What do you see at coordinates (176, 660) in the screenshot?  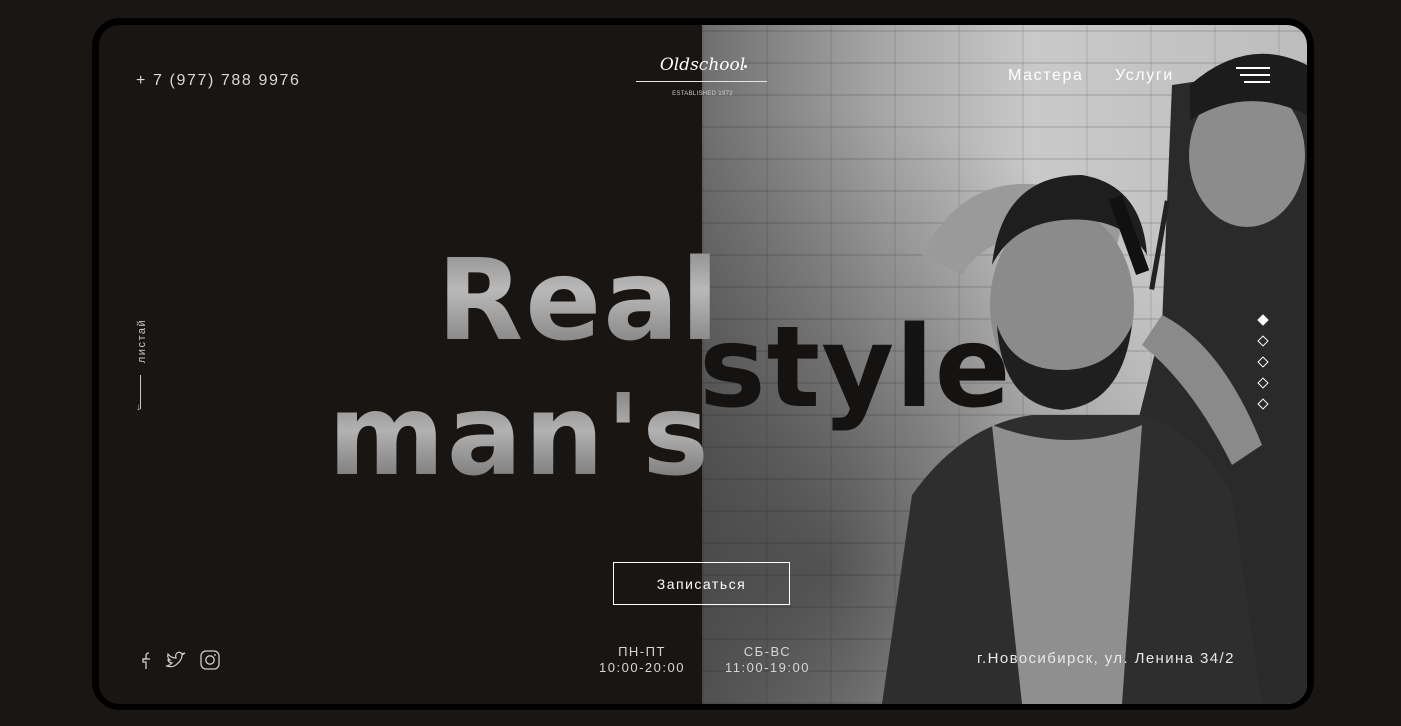 I see `twitter-icon` at bounding box center [176, 660].